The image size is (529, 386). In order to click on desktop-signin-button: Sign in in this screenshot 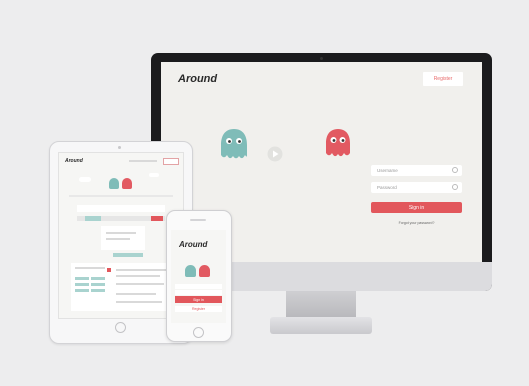, I will do `click(416, 207)`.